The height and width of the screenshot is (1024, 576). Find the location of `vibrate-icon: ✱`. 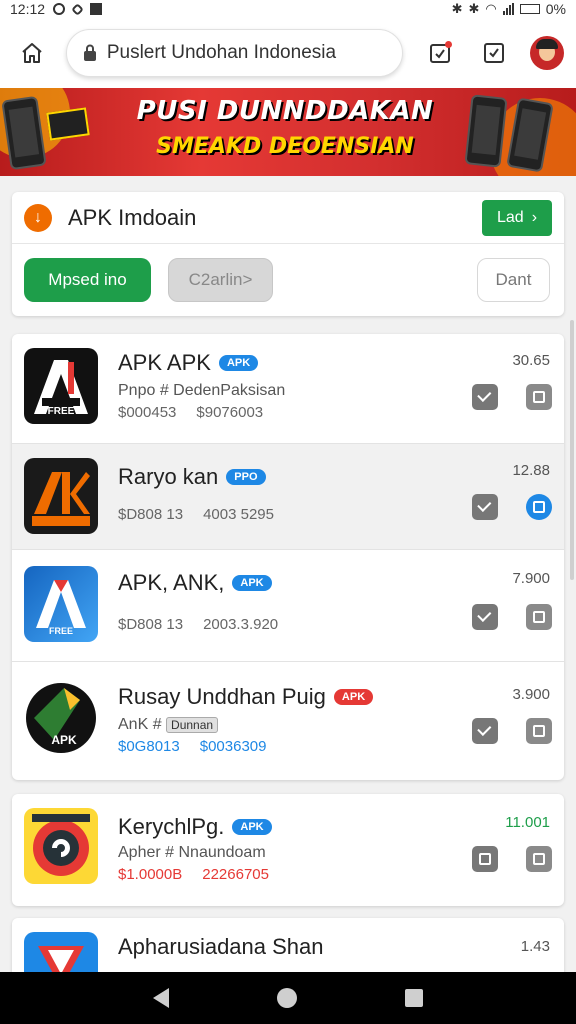

vibrate-icon: ✱ is located at coordinates (474, 8).